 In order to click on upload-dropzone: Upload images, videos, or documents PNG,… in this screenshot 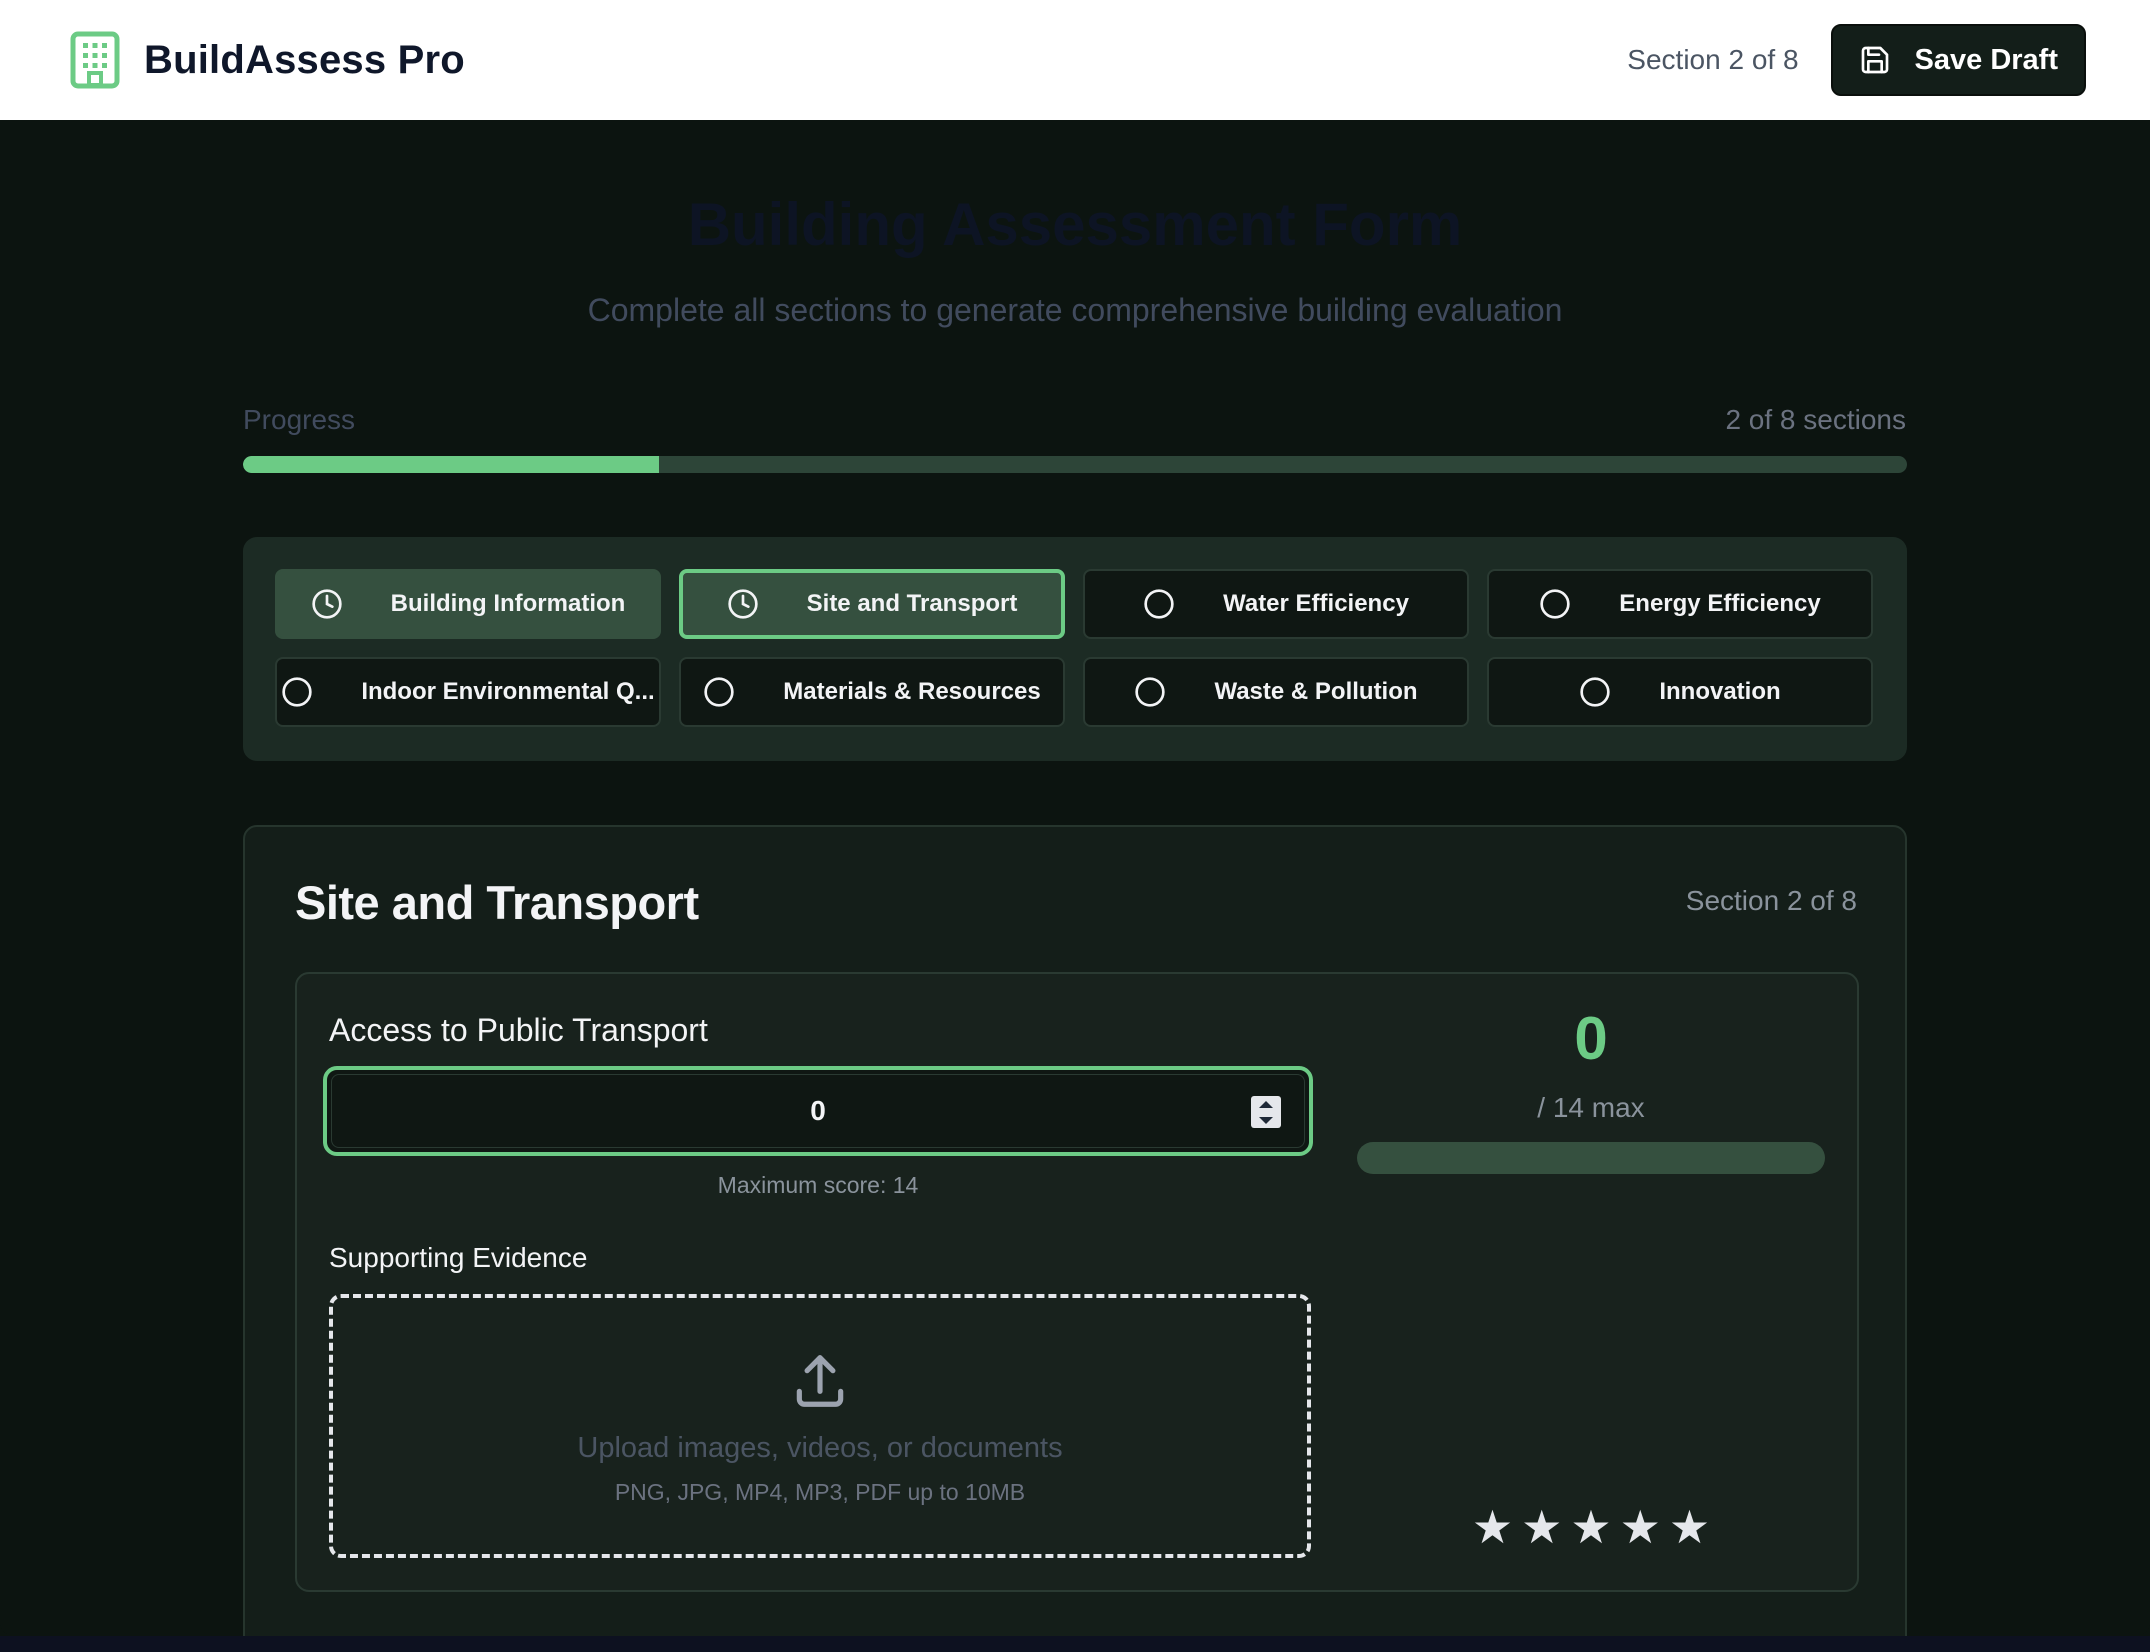, I will do `click(820, 1426)`.